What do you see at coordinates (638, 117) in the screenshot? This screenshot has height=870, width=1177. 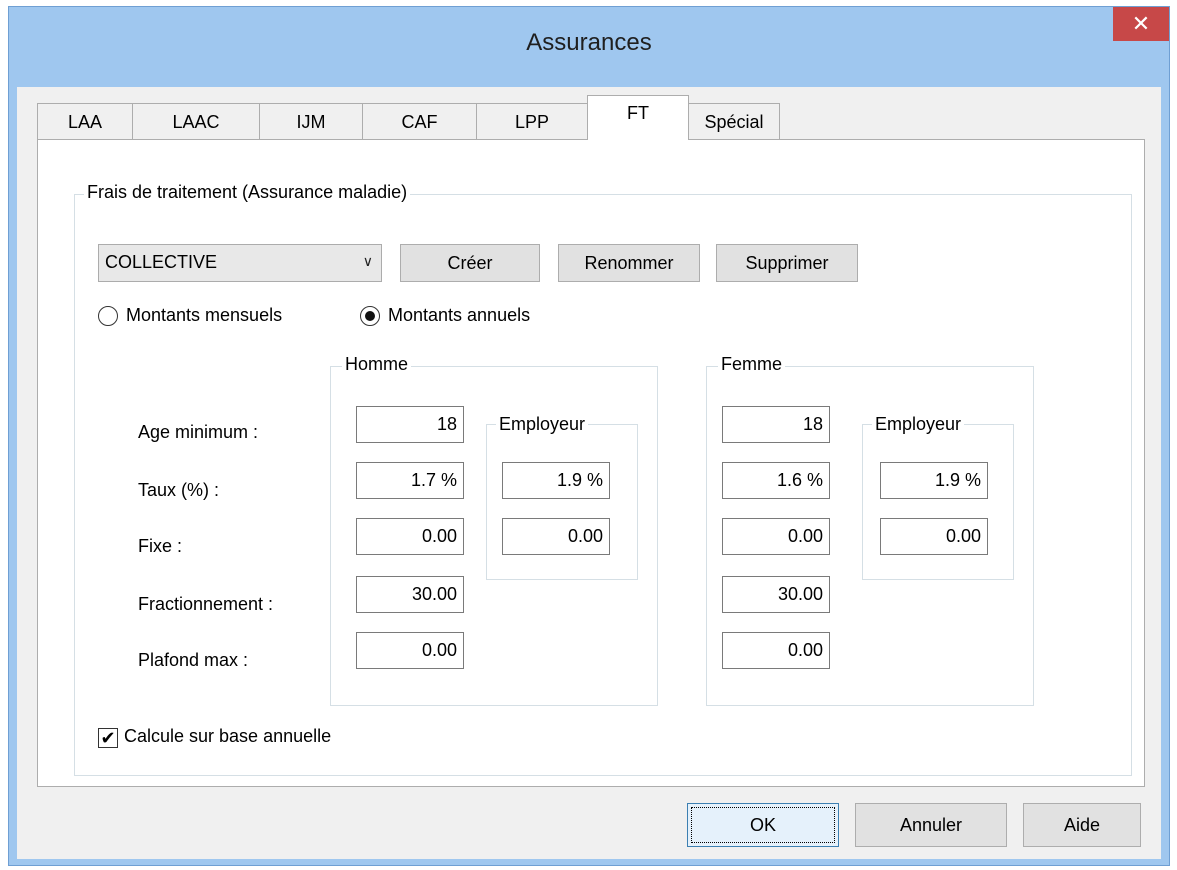 I see `tab-ft: FT` at bounding box center [638, 117].